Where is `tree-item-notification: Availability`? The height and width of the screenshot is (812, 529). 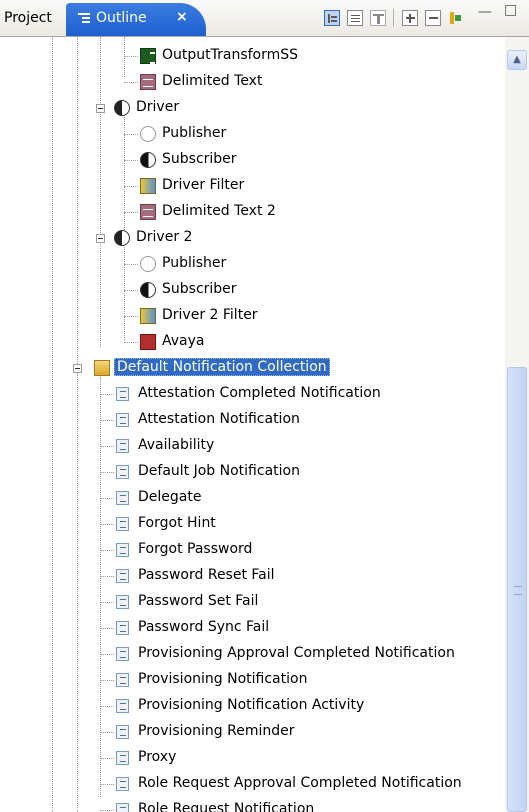
tree-item-notification: Availability is located at coordinates (252, 446).